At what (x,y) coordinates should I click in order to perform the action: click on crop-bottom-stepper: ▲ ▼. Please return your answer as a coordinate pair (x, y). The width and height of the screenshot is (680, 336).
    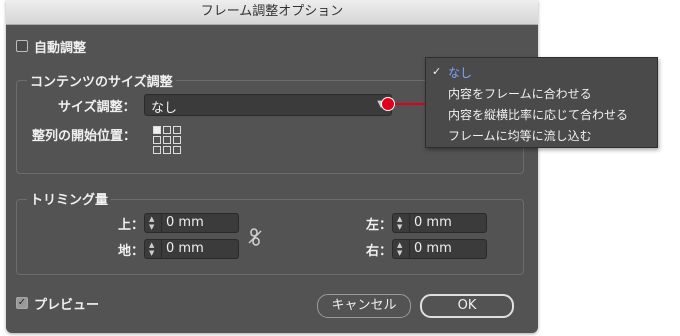
    Looking at the image, I should click on (153, 249).